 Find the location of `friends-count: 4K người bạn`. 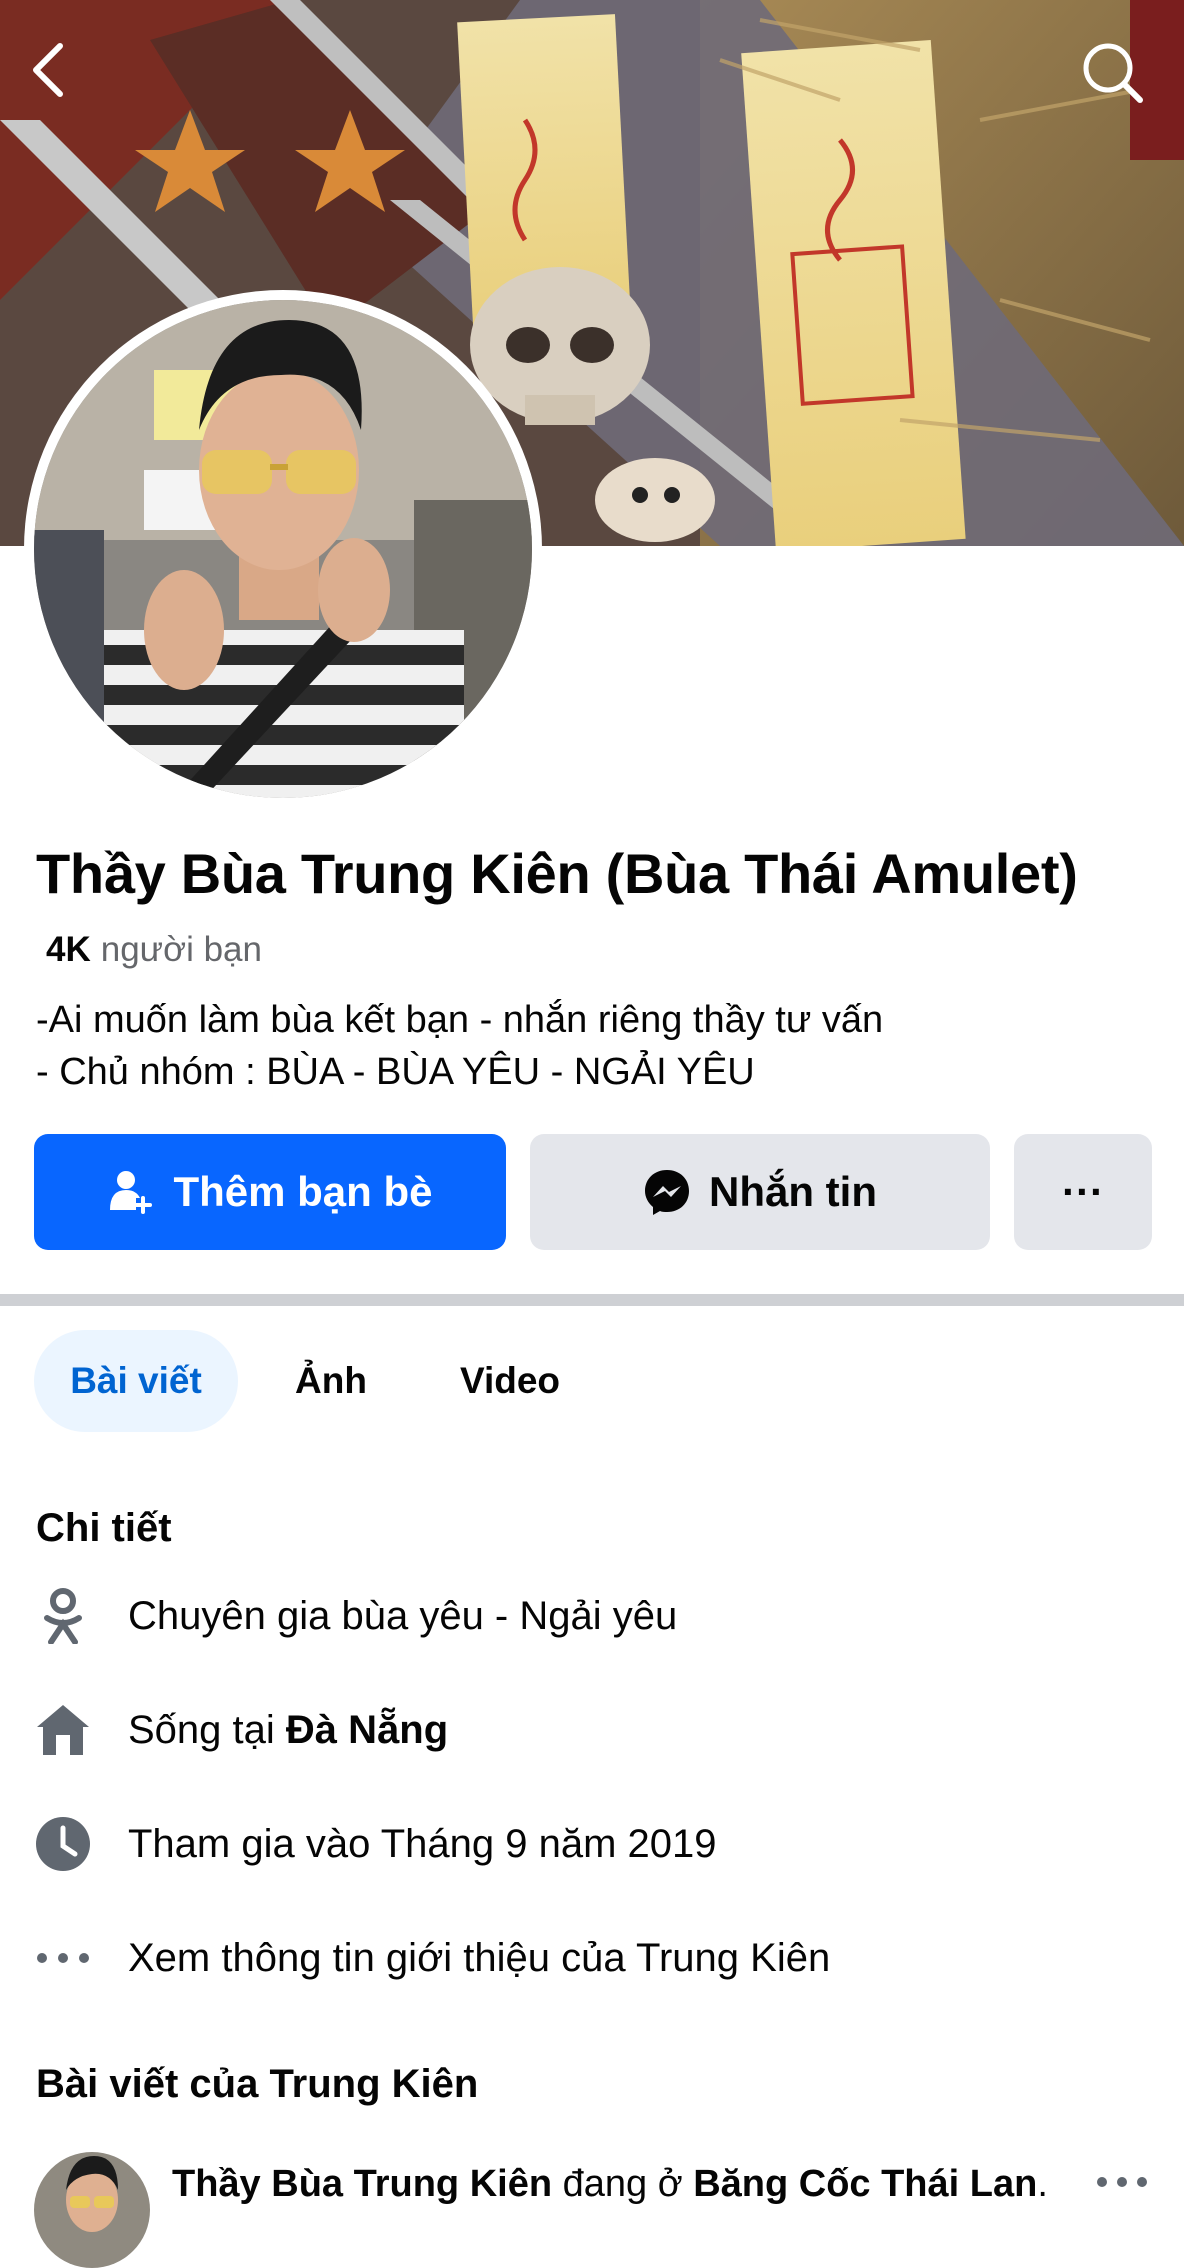

friends-count: 4K người bạn is located at coordinates (154, 950).